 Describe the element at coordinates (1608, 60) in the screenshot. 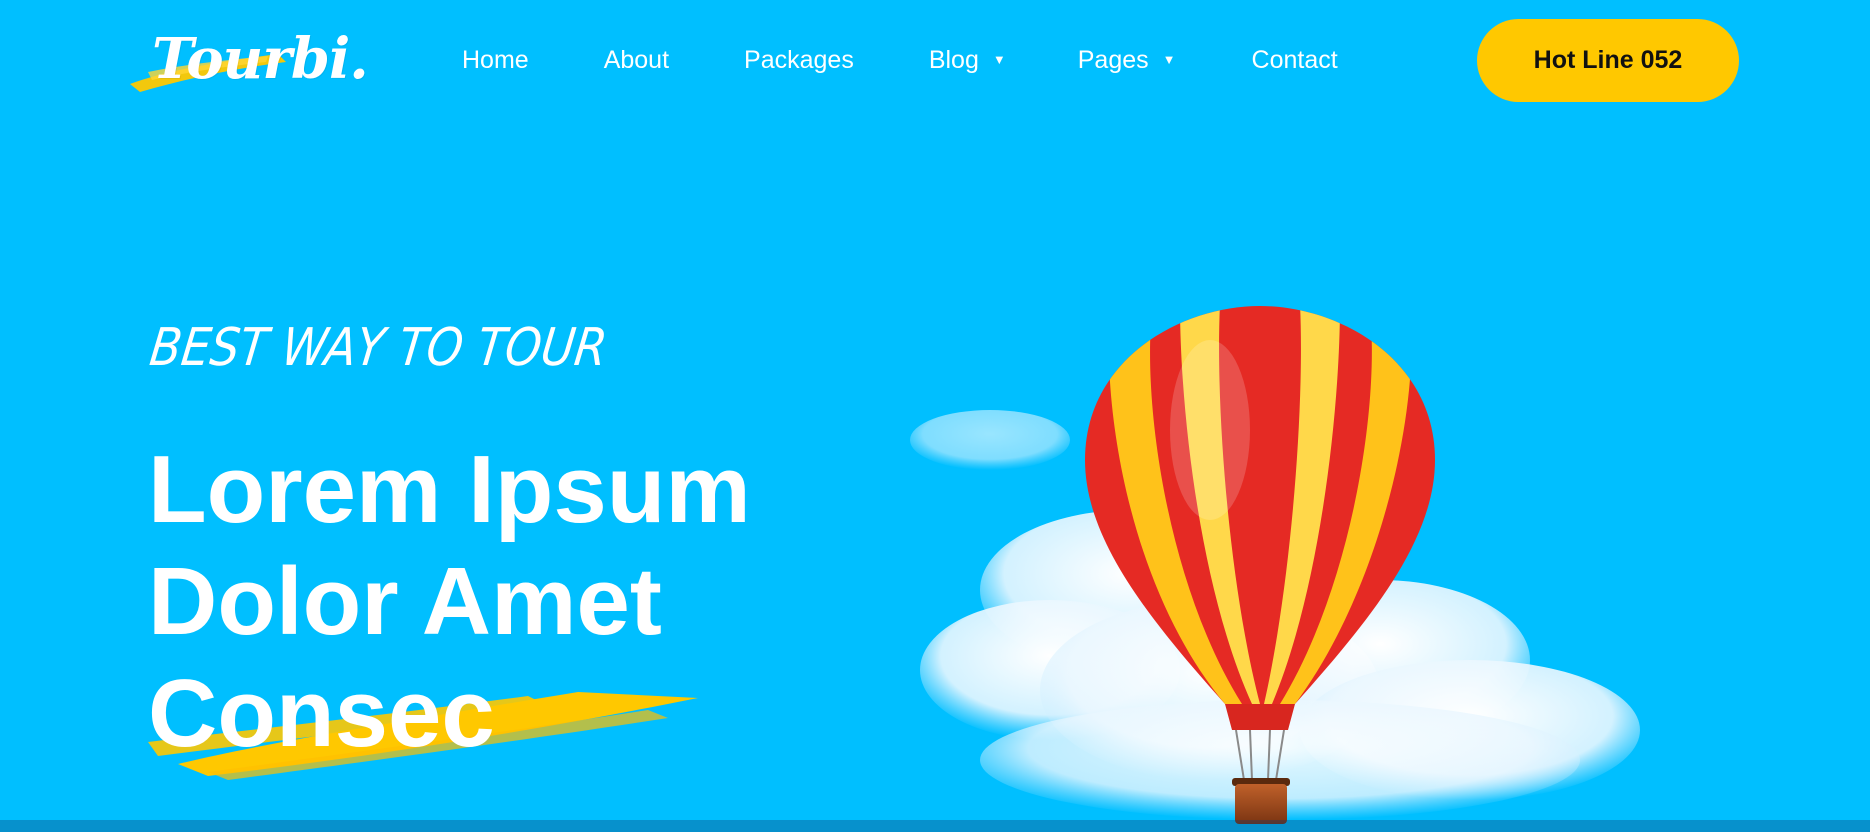

I see `hotline-button: Hot Line 052` at that location.